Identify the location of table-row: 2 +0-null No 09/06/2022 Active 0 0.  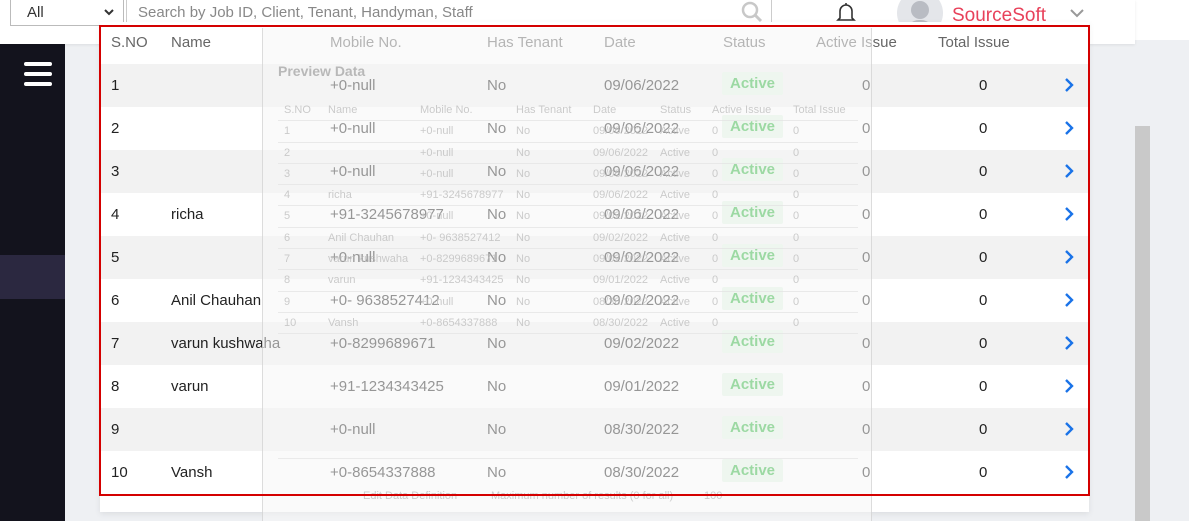
(594, 128).